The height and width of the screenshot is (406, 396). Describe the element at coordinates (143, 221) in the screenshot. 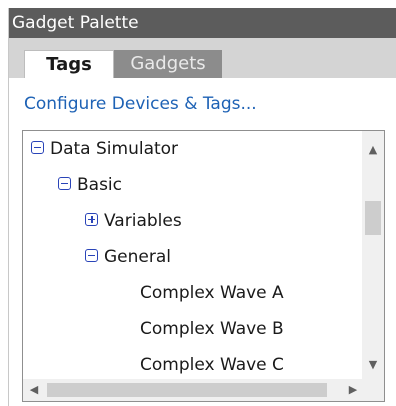

I see `tree-item-label: Variables` at that location.